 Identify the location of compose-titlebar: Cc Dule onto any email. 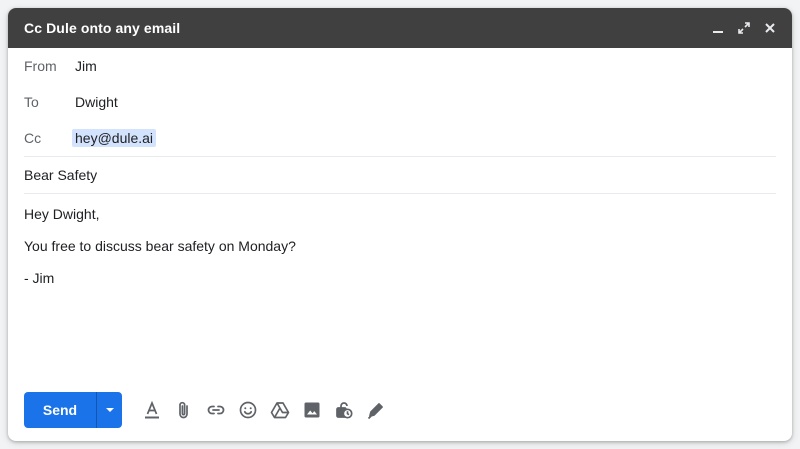
(400, 28).